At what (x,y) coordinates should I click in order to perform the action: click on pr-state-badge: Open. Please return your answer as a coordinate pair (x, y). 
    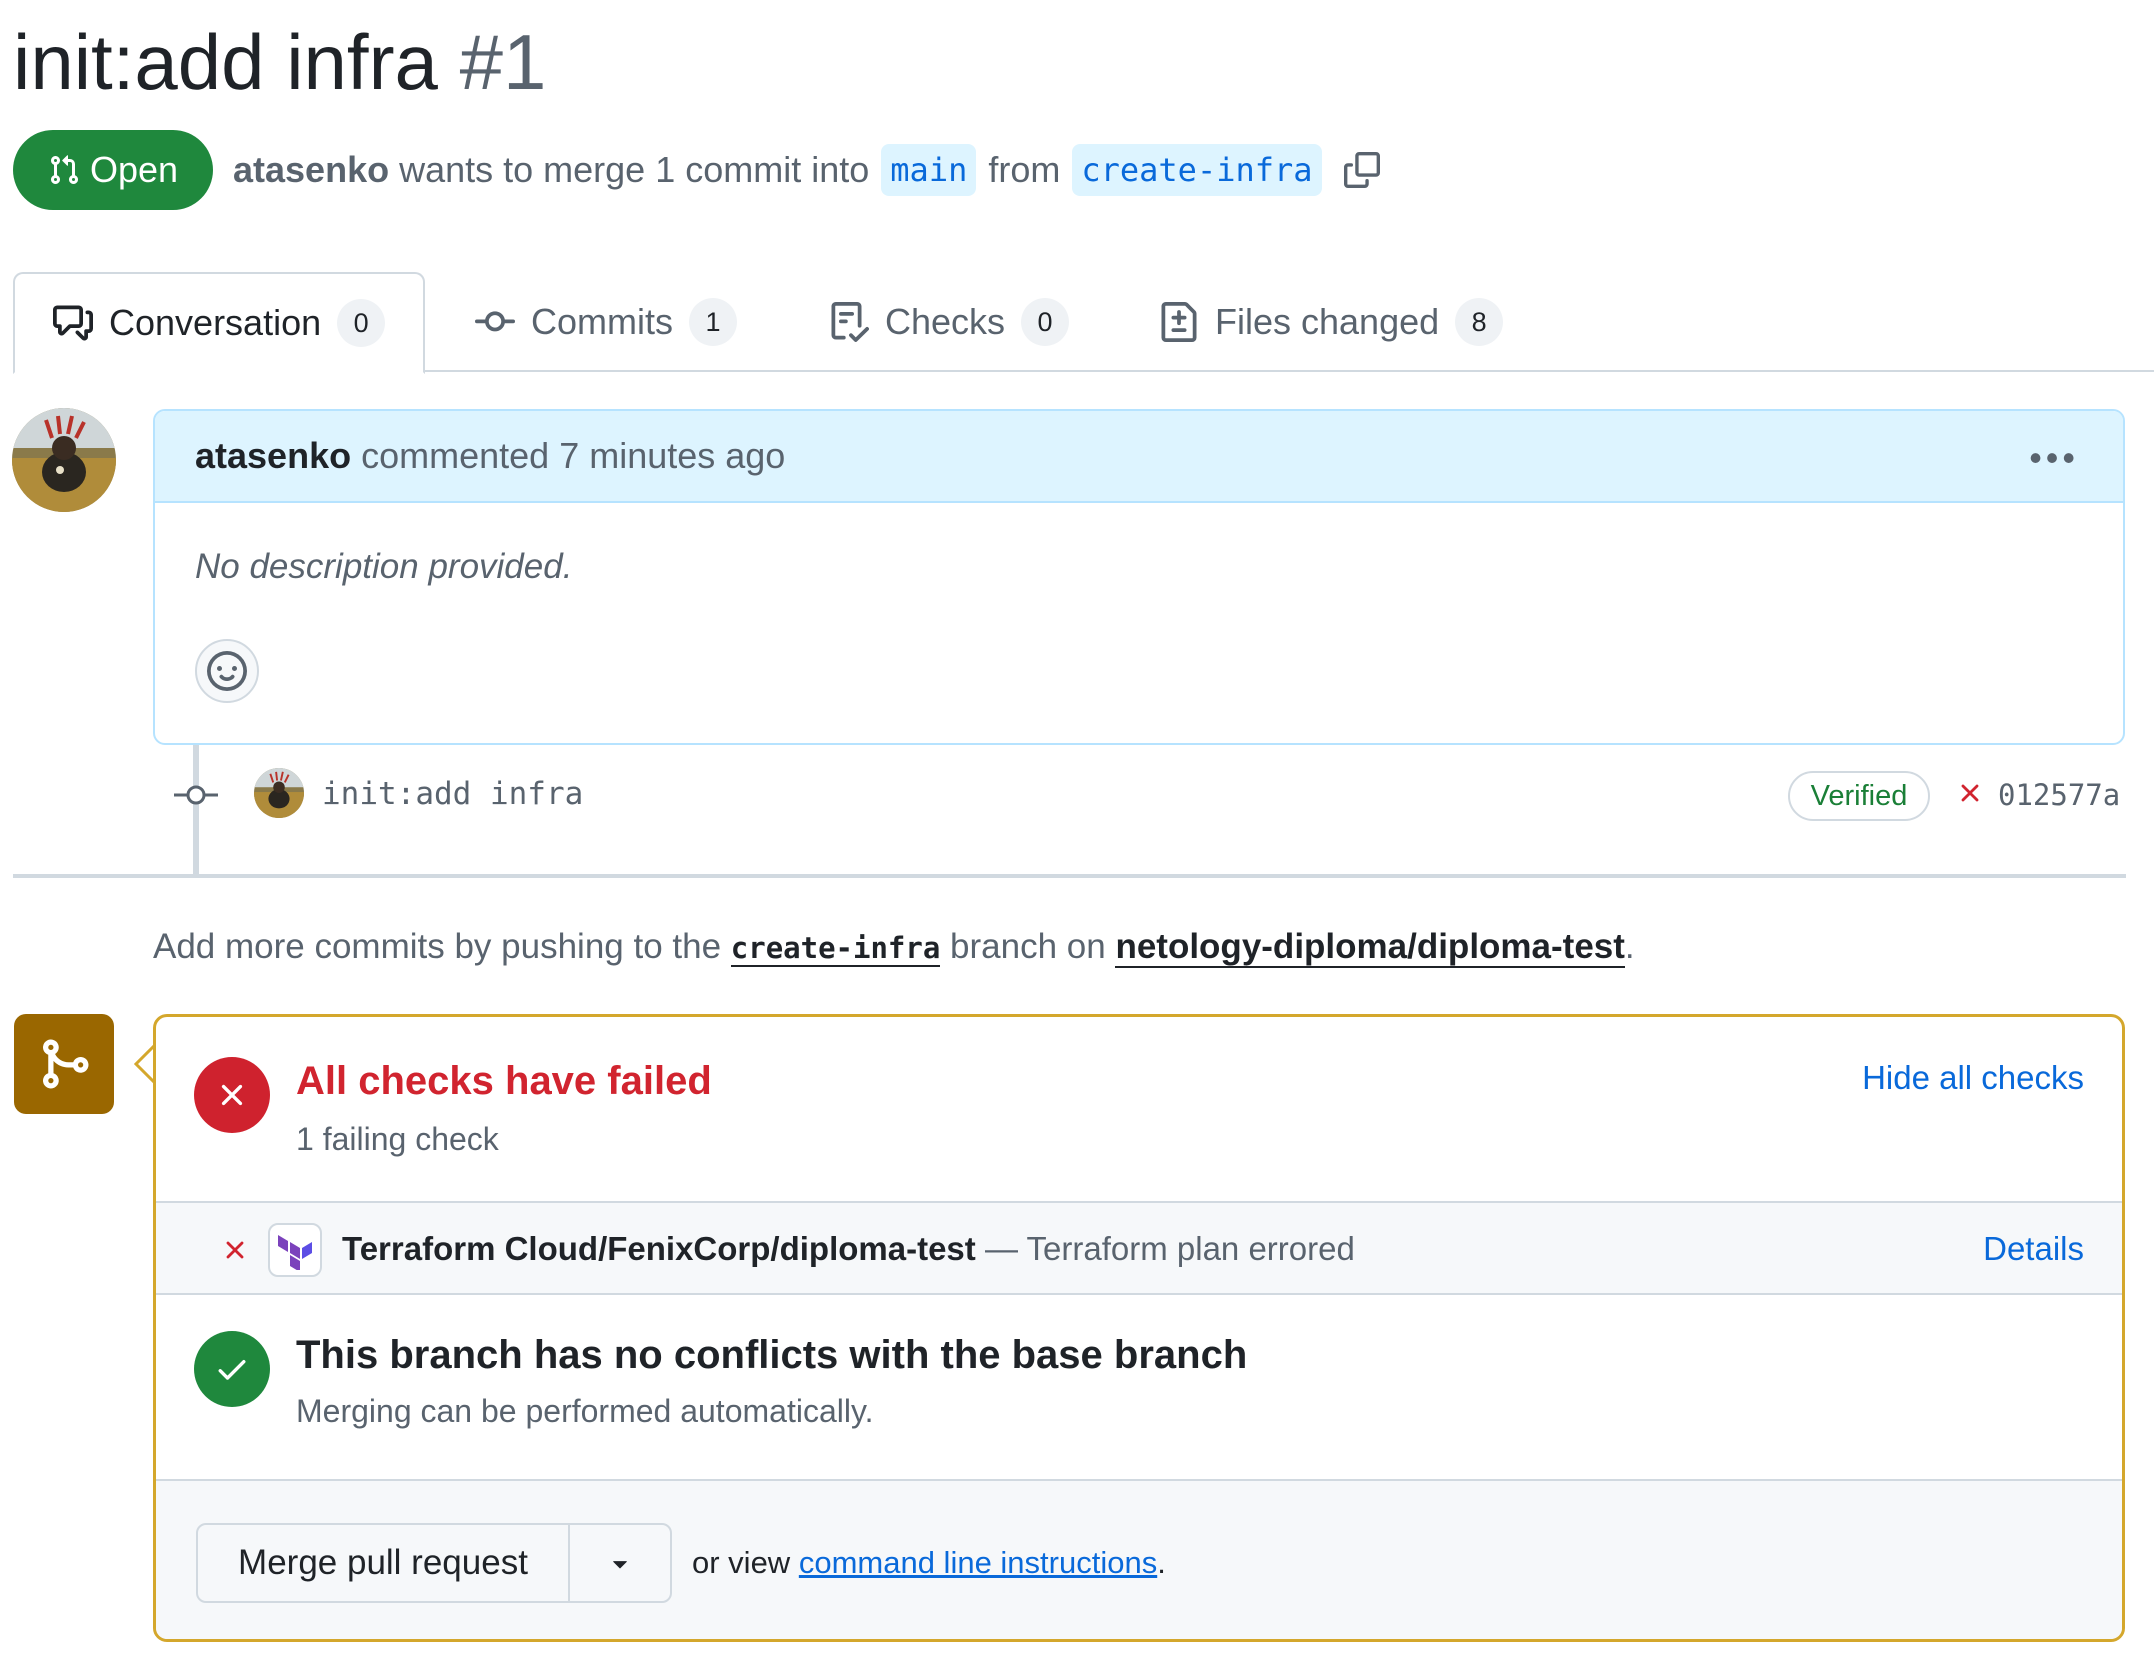
    Looking at the image, I should click on (113, 170).